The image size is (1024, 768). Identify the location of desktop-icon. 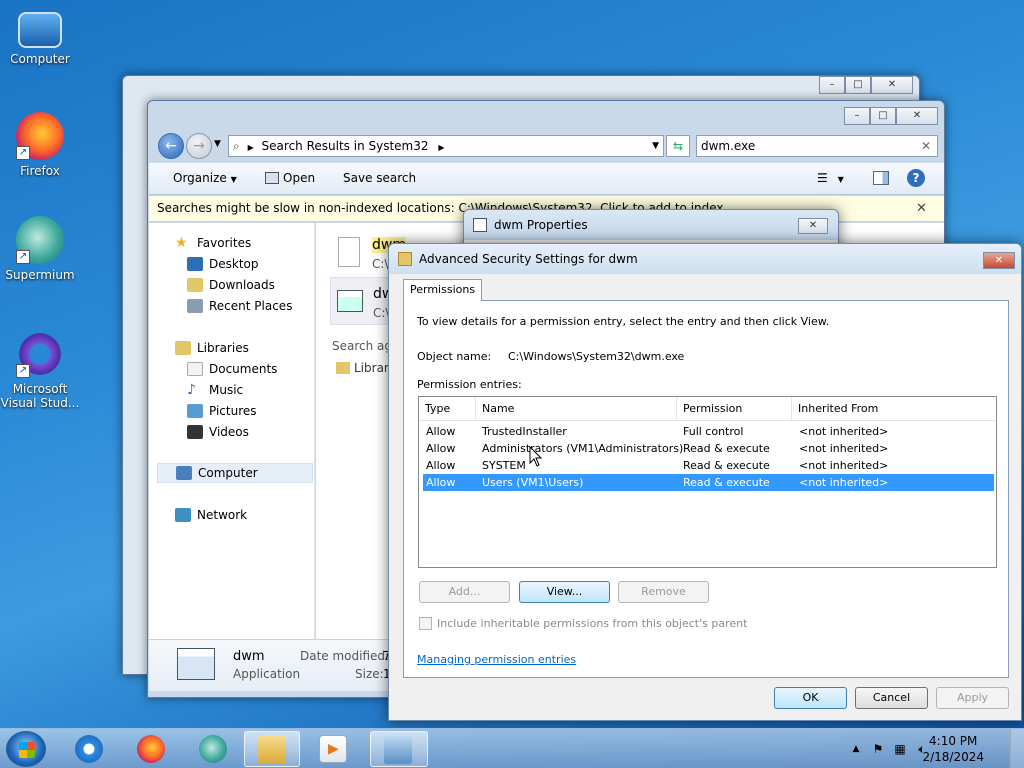
(195, 264).